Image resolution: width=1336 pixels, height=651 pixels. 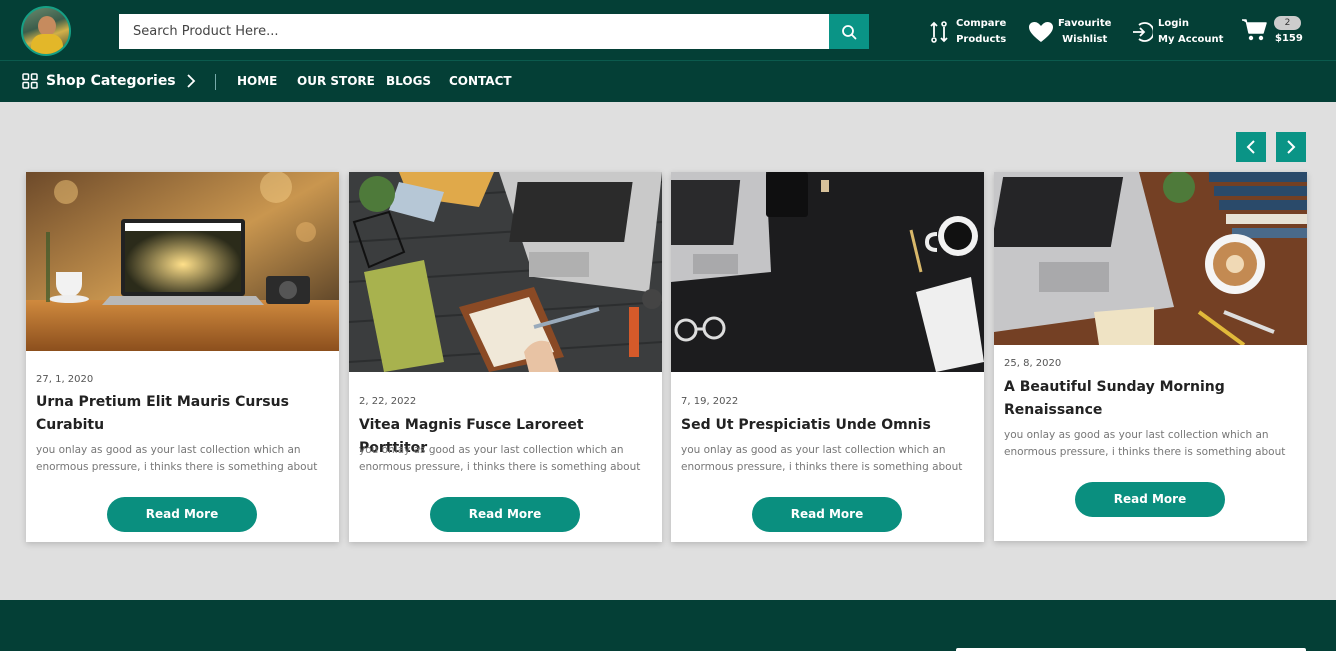 I want to click on compare-label-line1: Compare, so click(x=981, y=23).